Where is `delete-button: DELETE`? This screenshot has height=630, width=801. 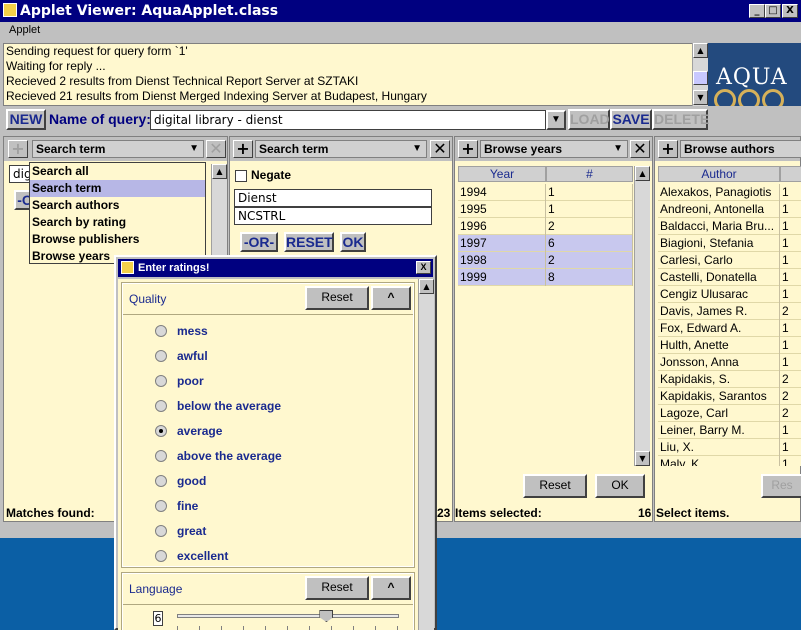 delete-button: DELETE is located at coordinates (680, 119).